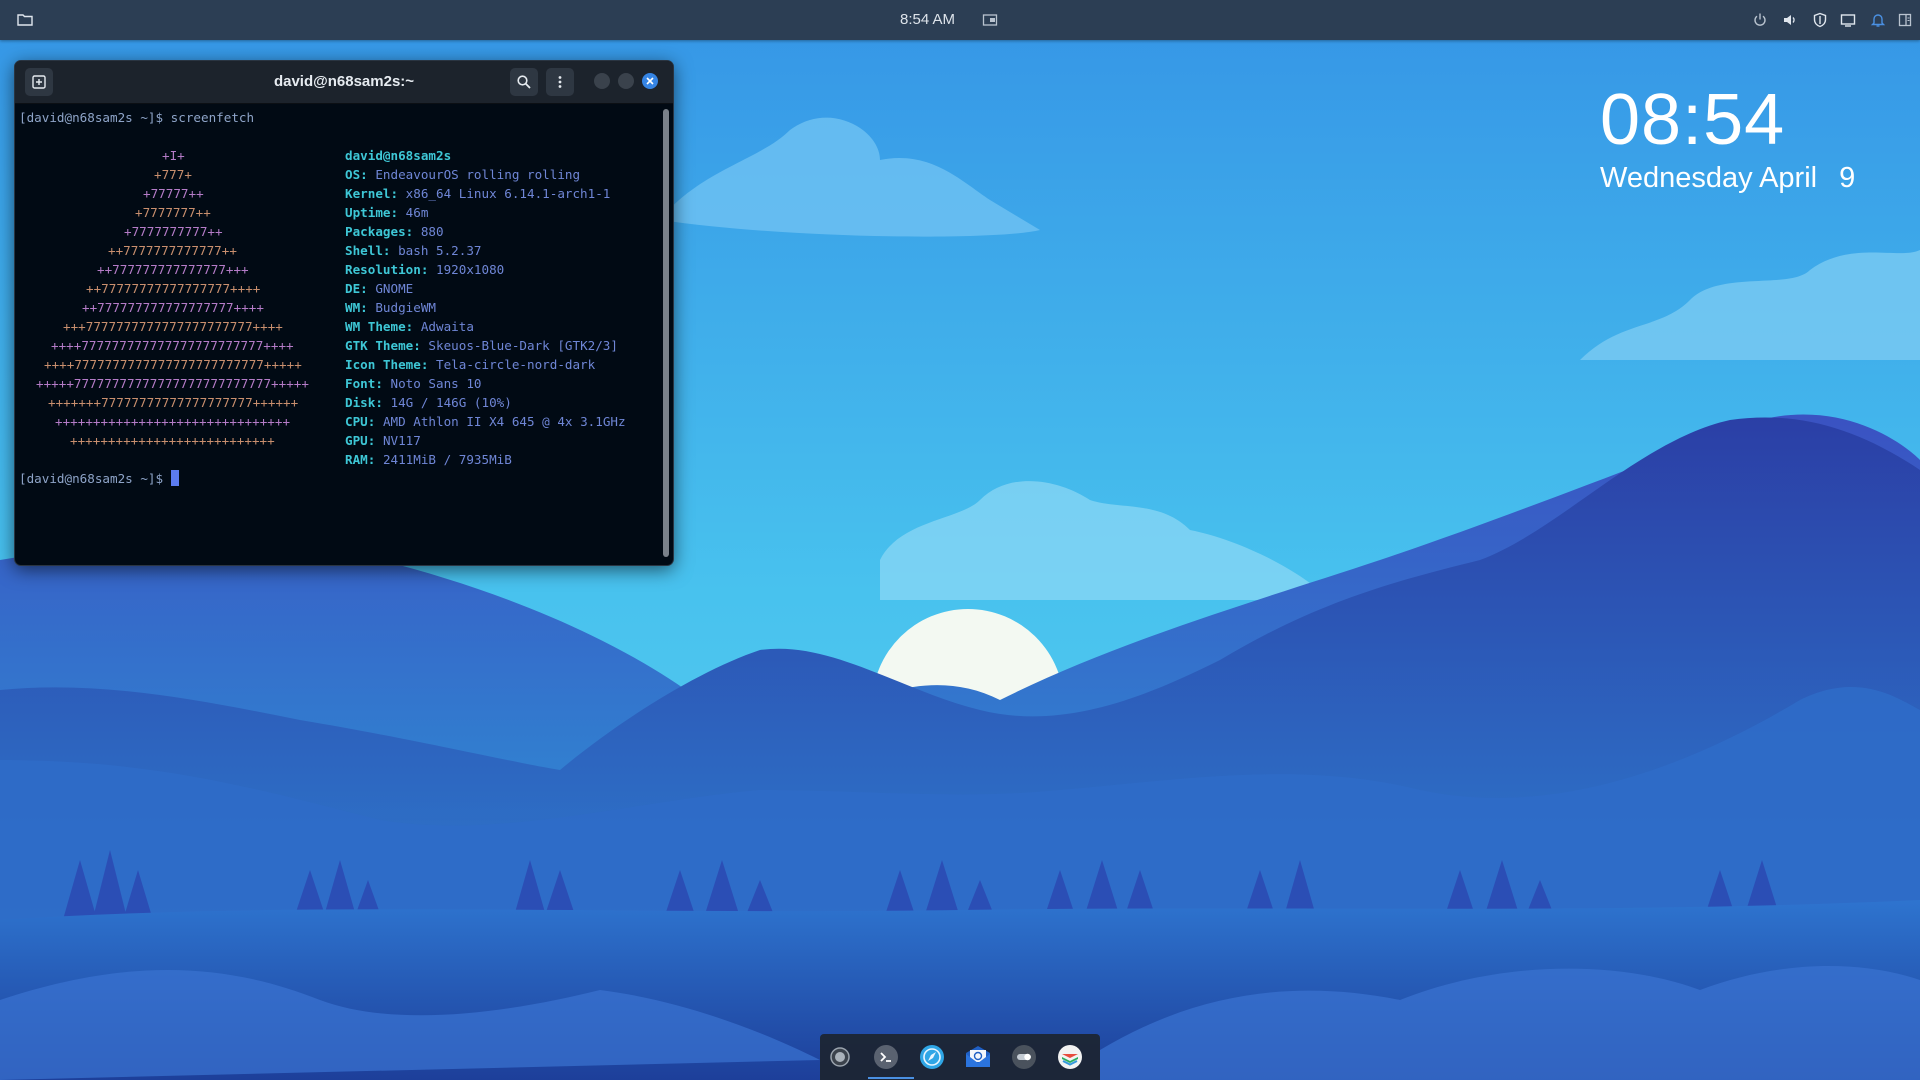 The image size is (1920, 1080). I want to click on search-button, so click(524, 82).